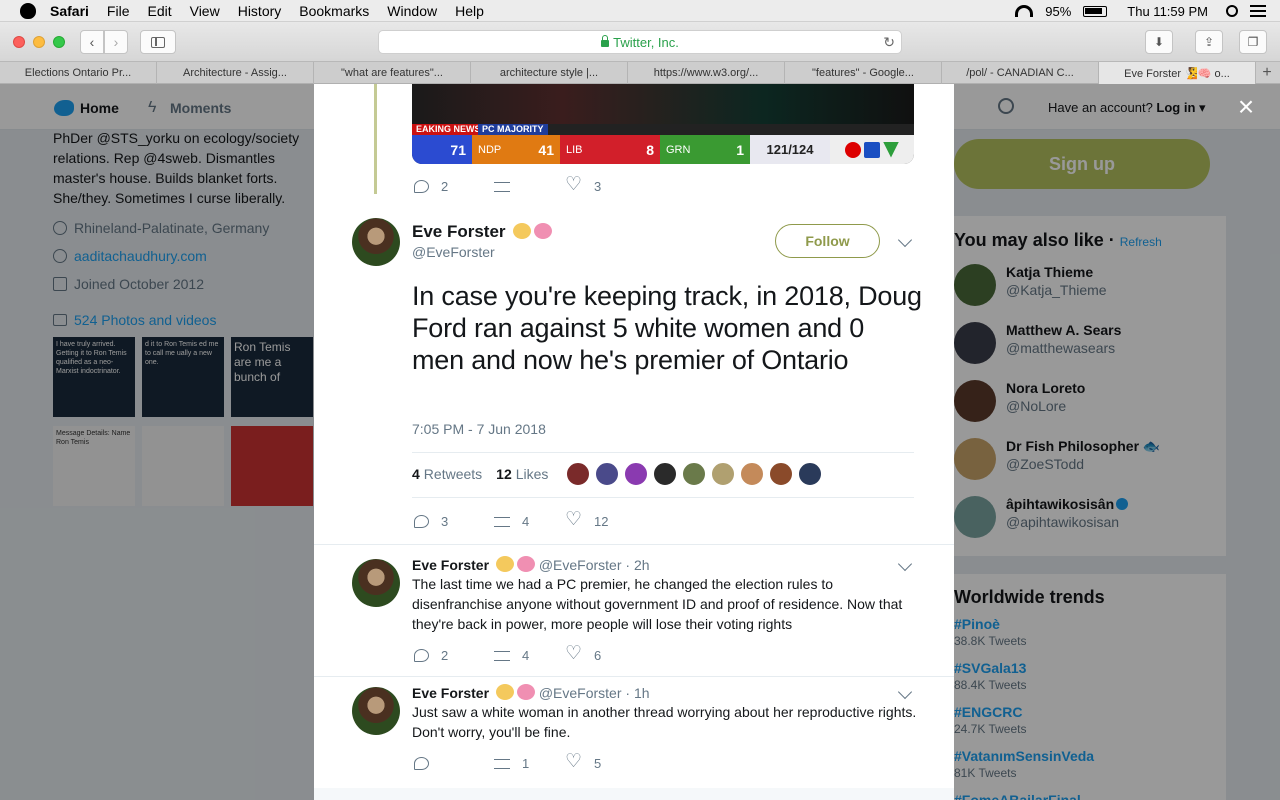 This screenshot has width=1280, height=800. I want to click on menu-bookmarks: Bookmarks, so click(334, 11).